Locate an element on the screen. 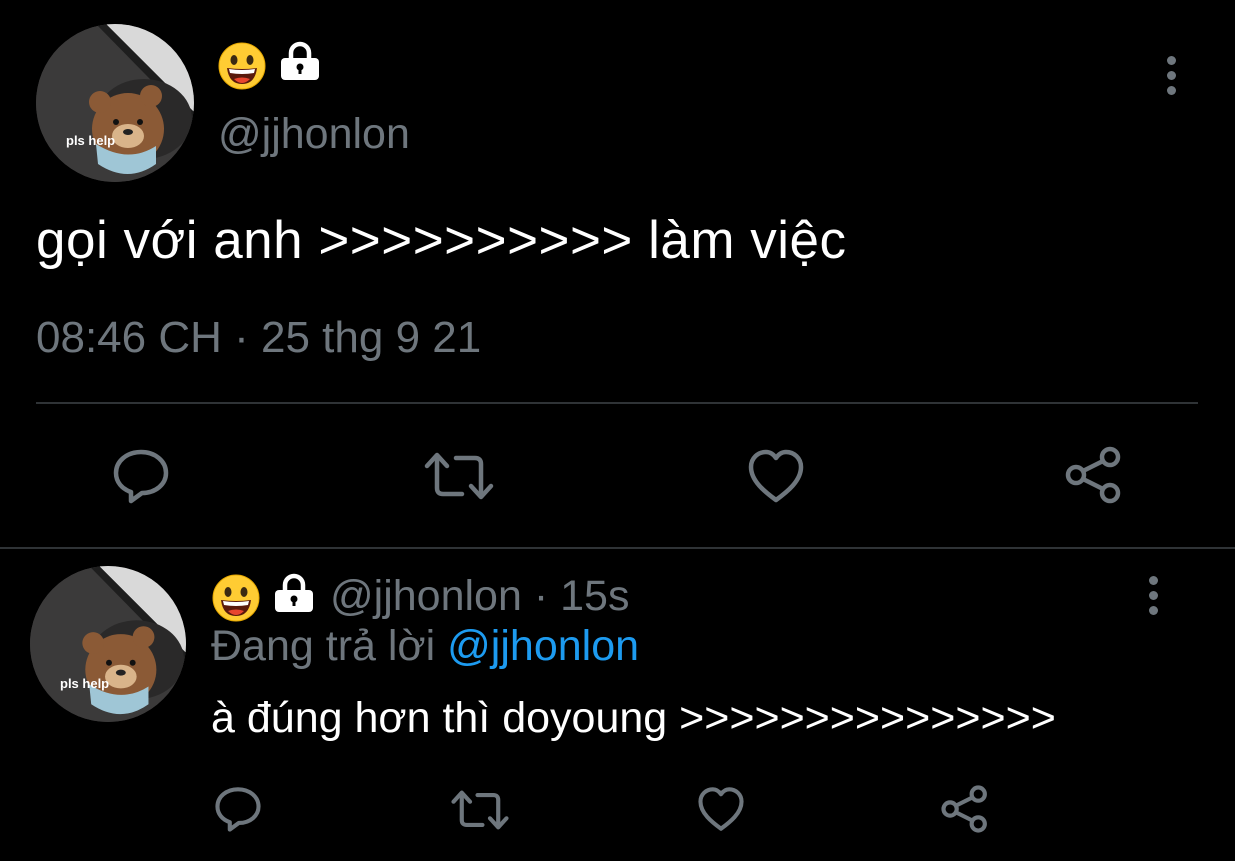 The width and height of the screenshot is (1235, 861). replying-prefix: Đang trả lời is located at coordinates (323, 646).